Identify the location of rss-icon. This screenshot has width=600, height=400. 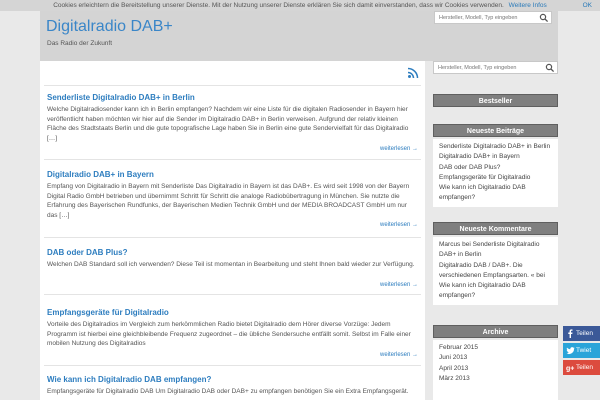
(413, 73).